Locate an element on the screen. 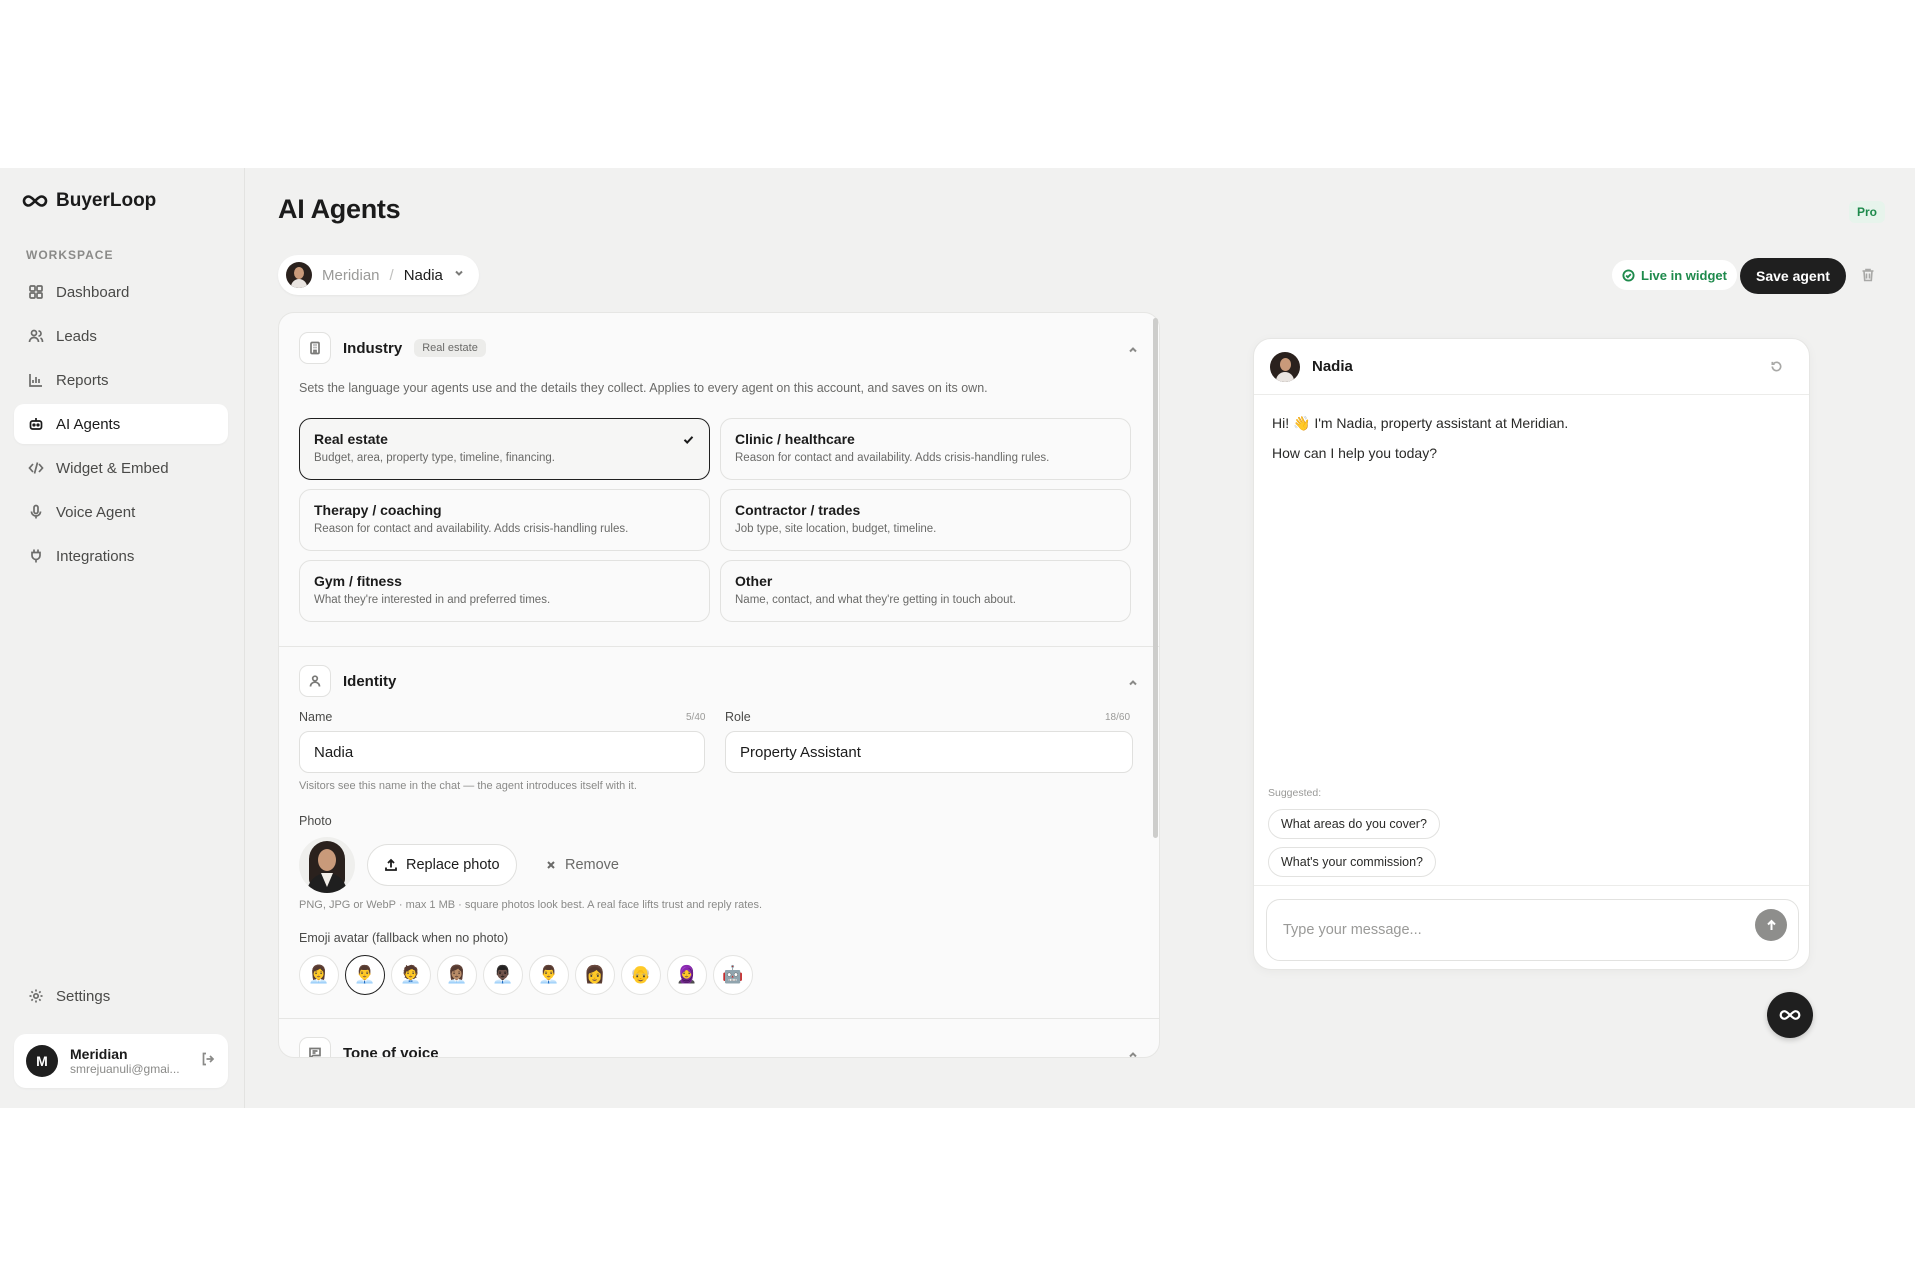 Image resolution: width=1915 pixels, height=1277 pixels. live-status-badge: Live in widget is located at coordinates (1674, 275).